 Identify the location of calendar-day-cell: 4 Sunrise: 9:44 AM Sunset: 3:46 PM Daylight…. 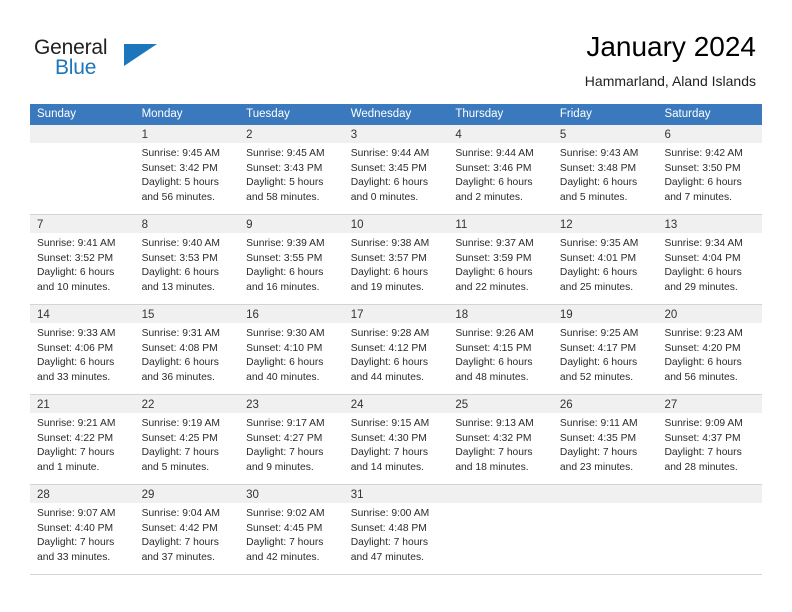
(500, 169).